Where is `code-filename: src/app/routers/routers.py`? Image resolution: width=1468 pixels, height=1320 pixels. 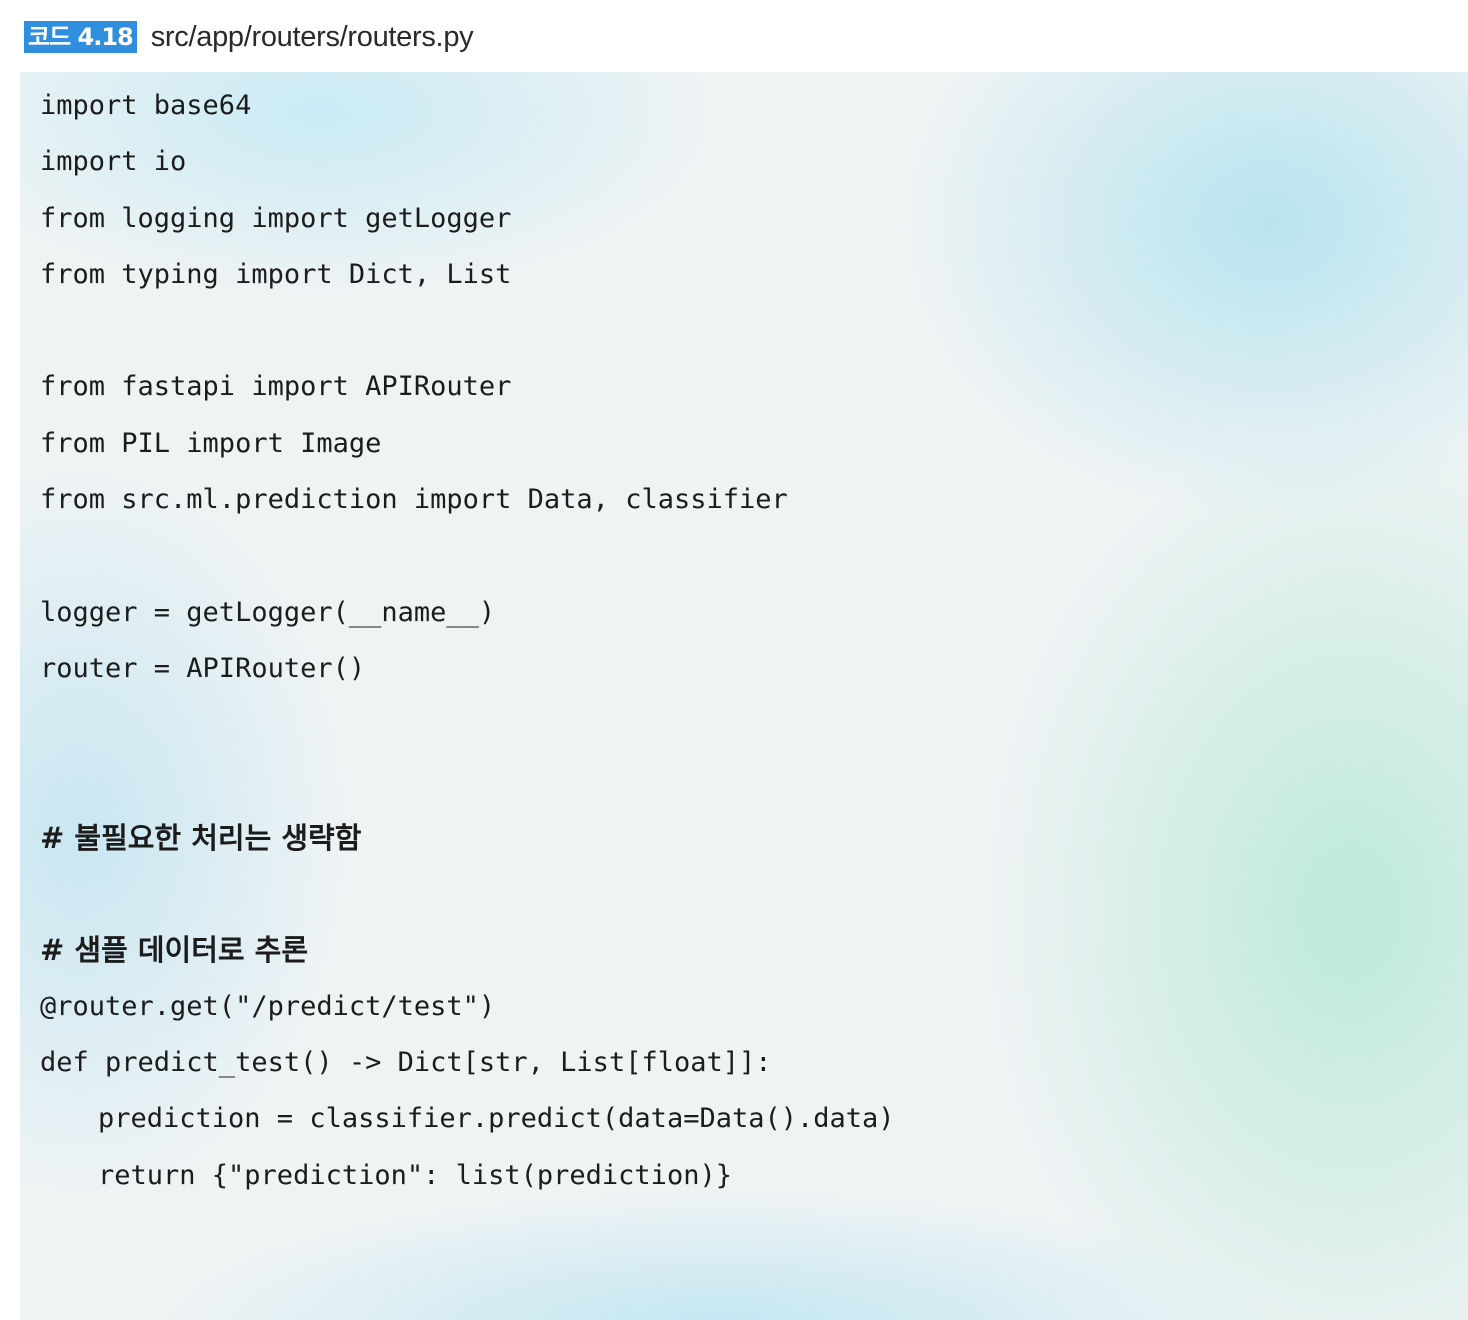 code-filename: src/app/routers/routers.py is located at coordinates (312, 36).